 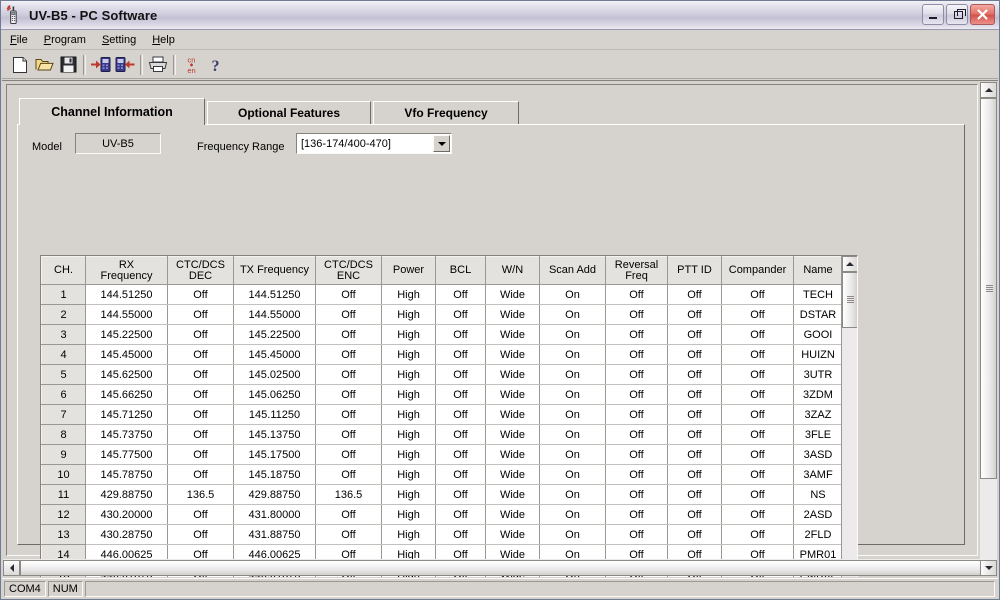 What do you see at coordinates (274, 514) in the screenshot?
I see `cell-11-3: 431.80000` at bounding box center [274, 514].